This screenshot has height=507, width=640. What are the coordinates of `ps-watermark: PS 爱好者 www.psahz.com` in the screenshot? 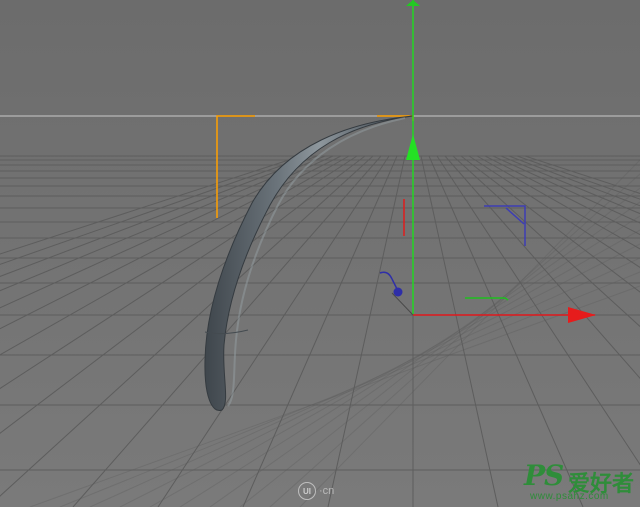 It's located at (580, 483).